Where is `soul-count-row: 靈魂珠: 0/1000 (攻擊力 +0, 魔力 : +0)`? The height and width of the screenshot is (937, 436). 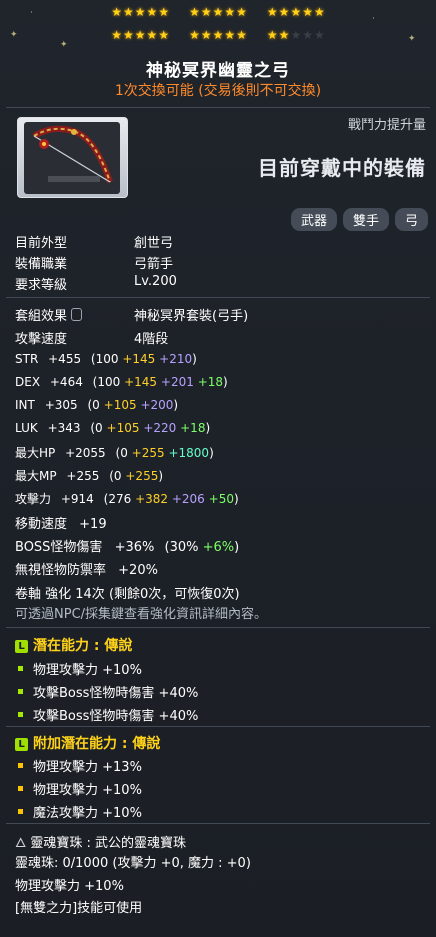 soul-count-row: 靈魂珠: 0/1000 (攻擊力 +0, 魔力 : +0) is located at coordinates (133, 863).